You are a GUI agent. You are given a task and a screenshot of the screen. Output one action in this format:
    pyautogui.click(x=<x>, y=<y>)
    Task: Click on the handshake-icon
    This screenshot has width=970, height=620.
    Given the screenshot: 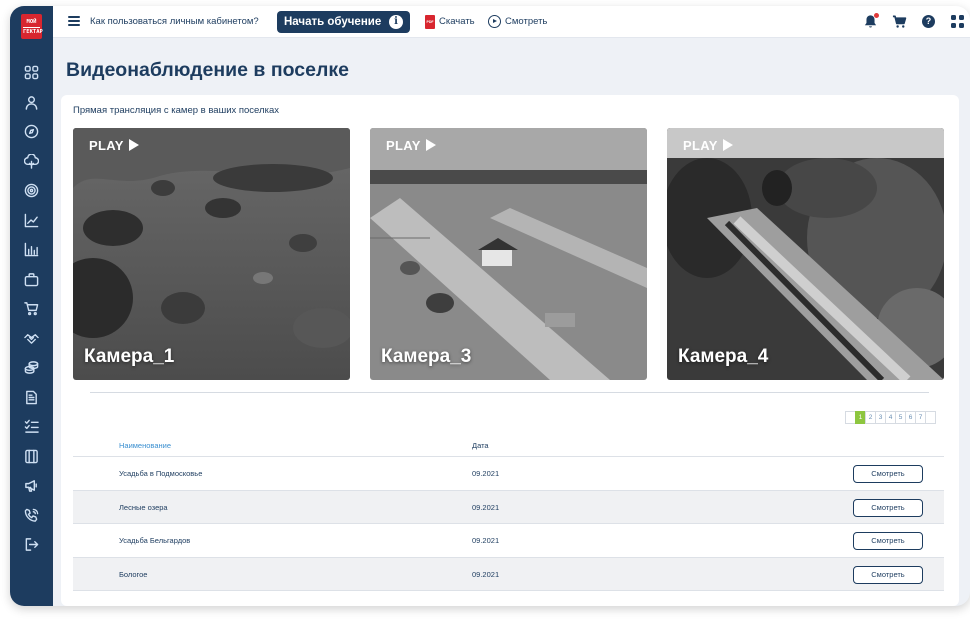 What is the action you would take?
    pyautogui.click(x=31, y=338)
    